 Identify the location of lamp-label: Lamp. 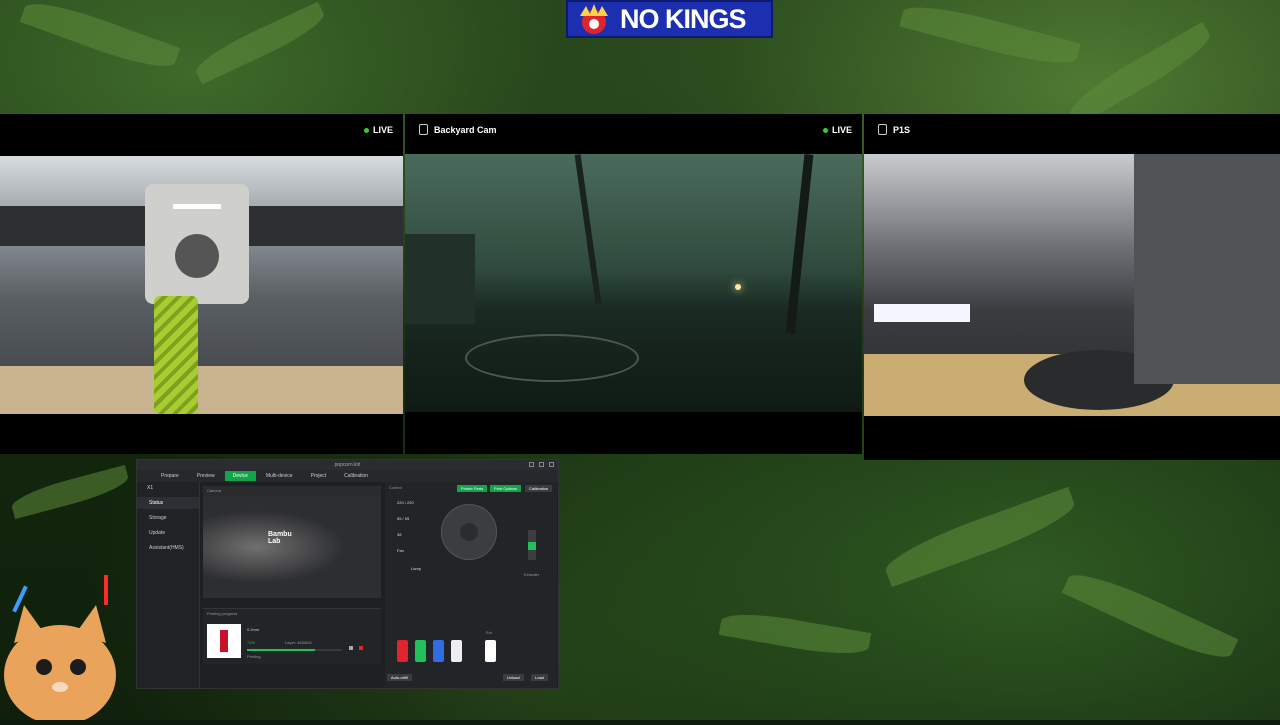
(416, 568).